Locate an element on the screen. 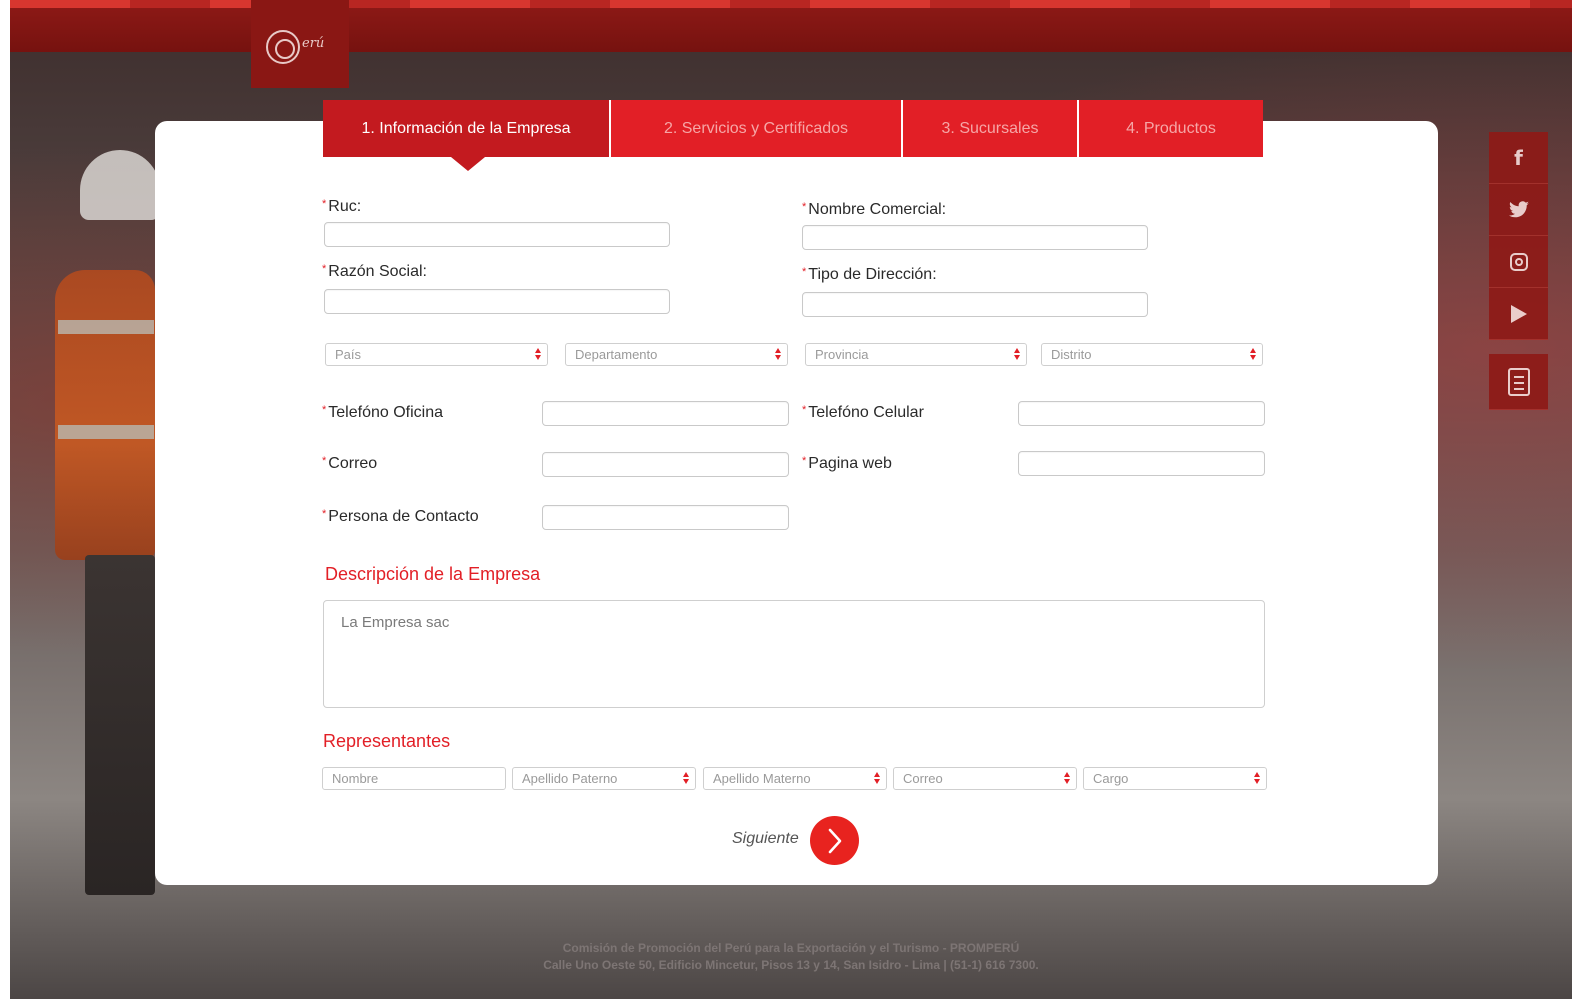 The height and width of the screenshot is (999, 1572). peru-logo-icon is located at coordinates (283, 47).